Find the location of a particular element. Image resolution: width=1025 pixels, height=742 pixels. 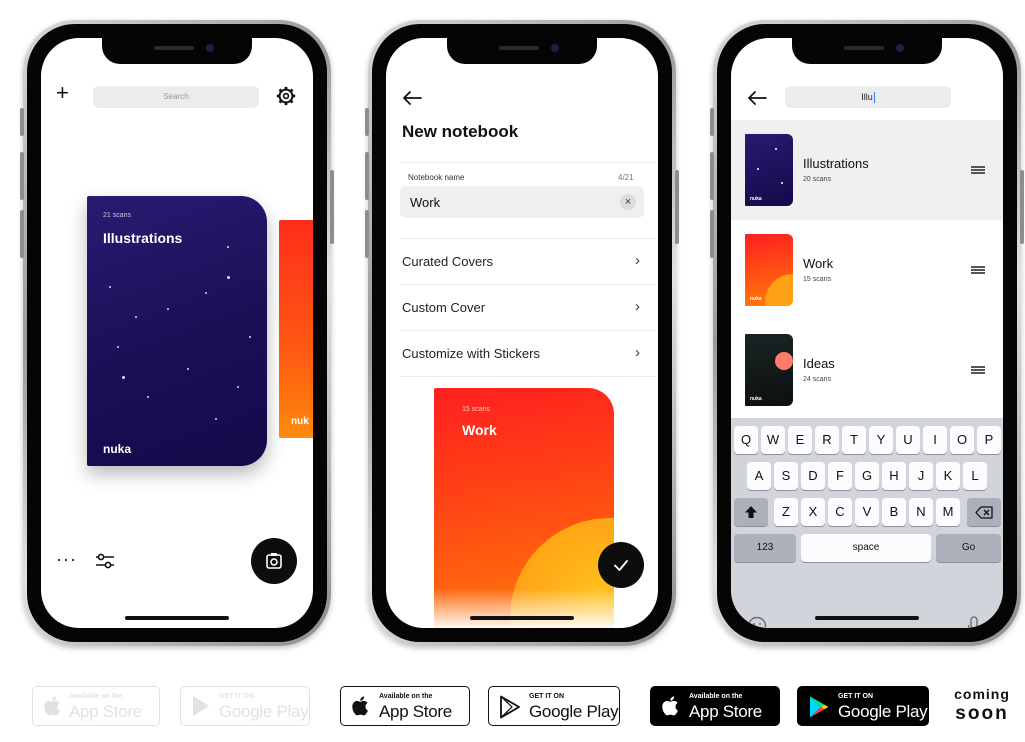

key: N is located at coordinates (921, 512).